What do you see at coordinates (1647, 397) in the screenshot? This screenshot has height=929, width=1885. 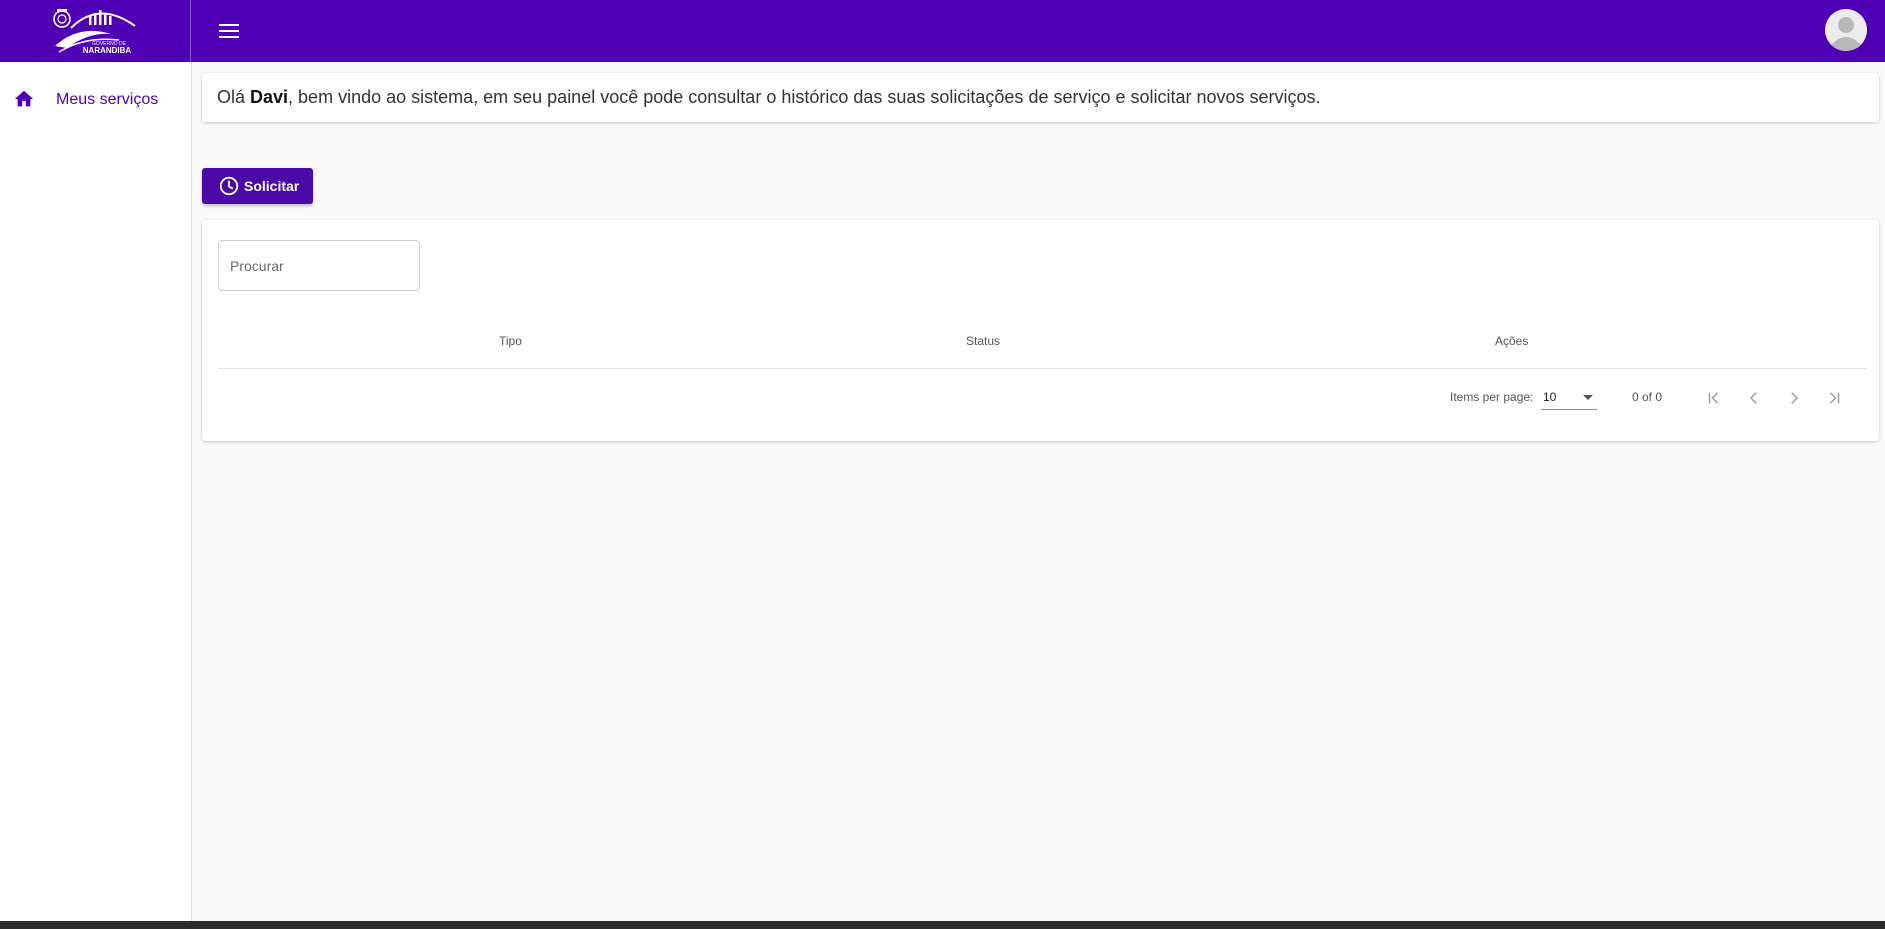 I see `page-range-label: 0 of 0` at bounding box center [1647, 397].